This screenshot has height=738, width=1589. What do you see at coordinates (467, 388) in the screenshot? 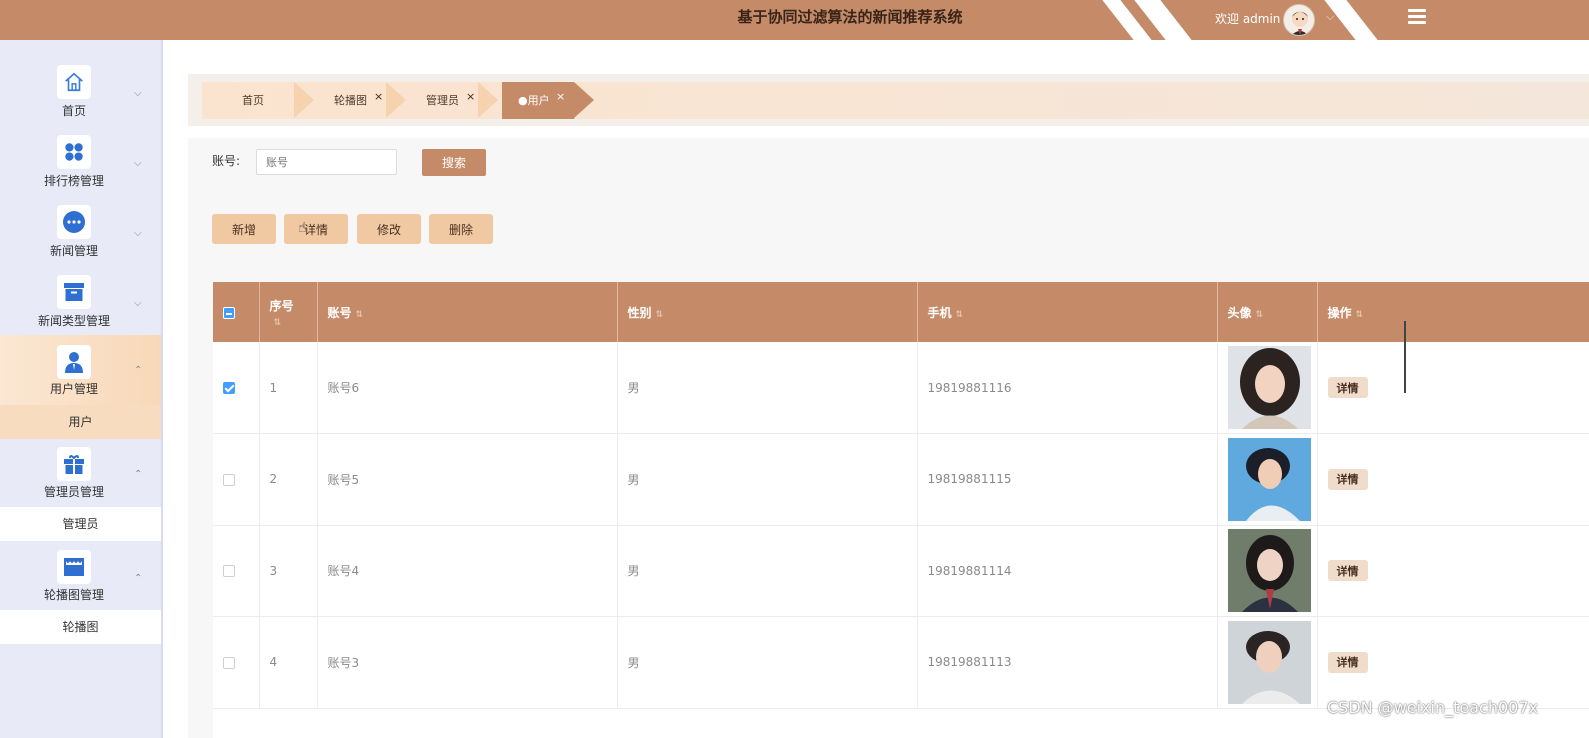
I see `cell-account: 账号6` at bounding box center [467, 388].